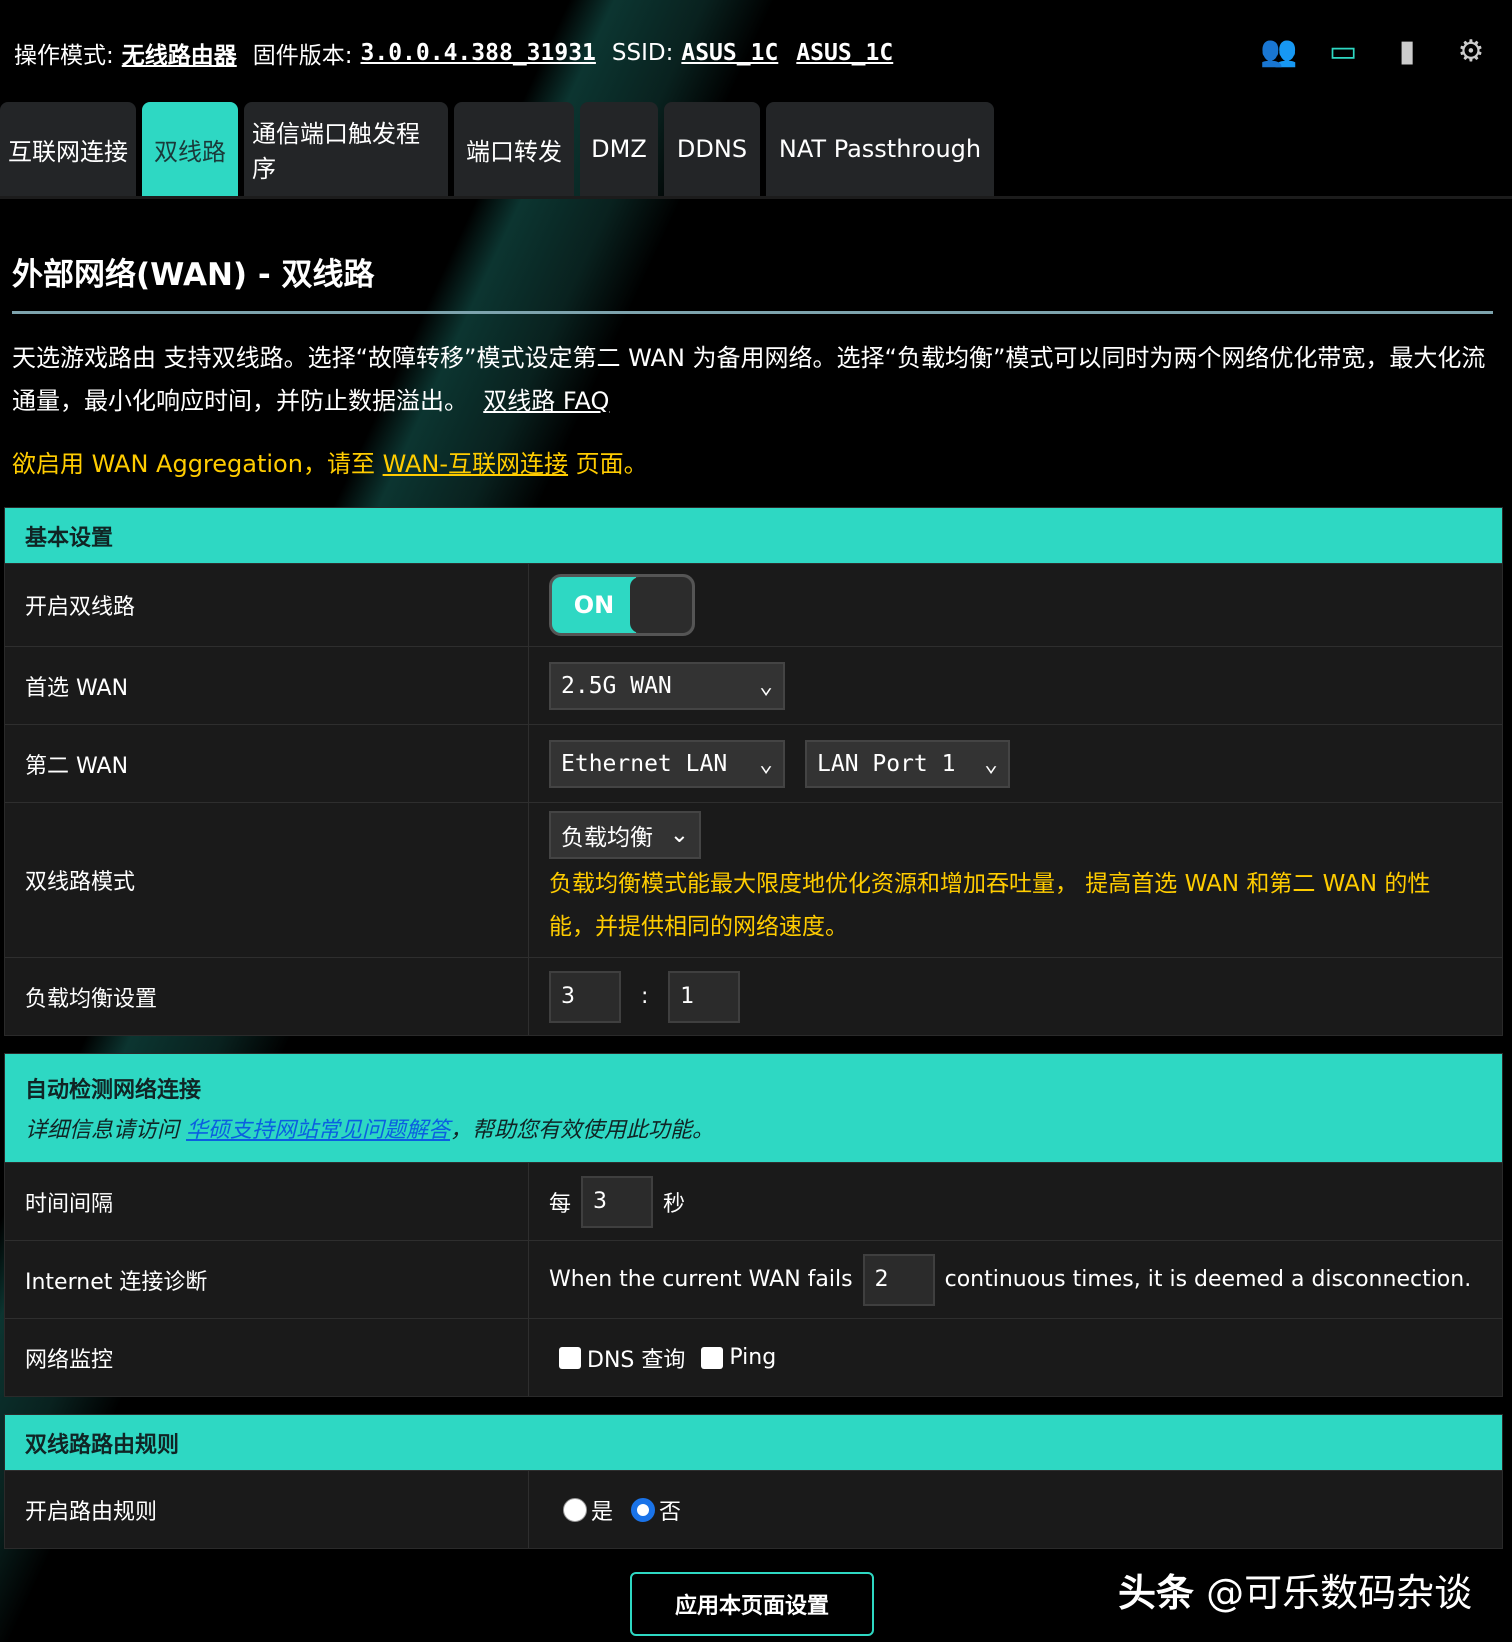 This screenshot has height=1642, width=1512. I want to click on mode-select: 负载均衡 ⌄, so click(625, 835).